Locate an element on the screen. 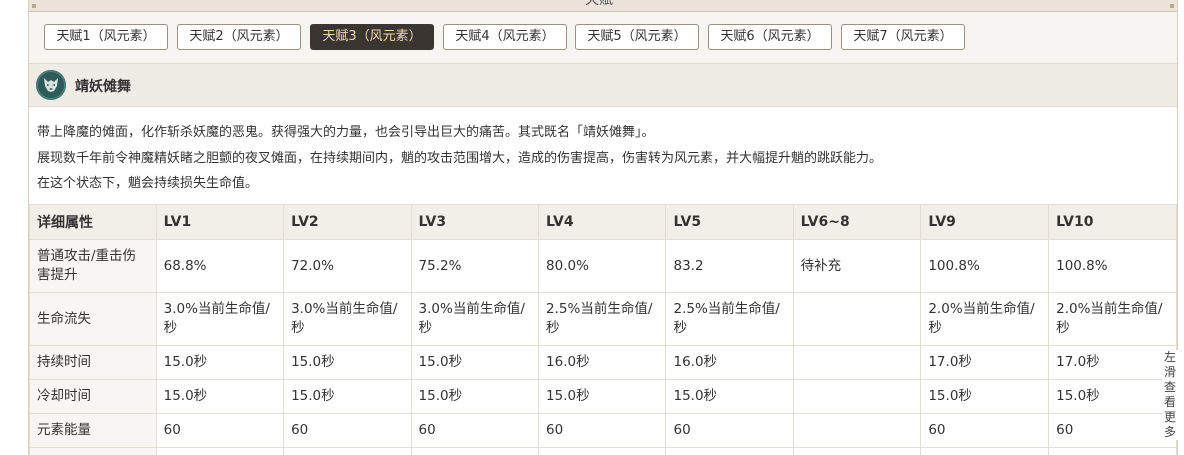 The height and width of the screenshot is (455, 1184). tab-talent-1: 天赋1（风元素） is located at coordinates (106, 37).